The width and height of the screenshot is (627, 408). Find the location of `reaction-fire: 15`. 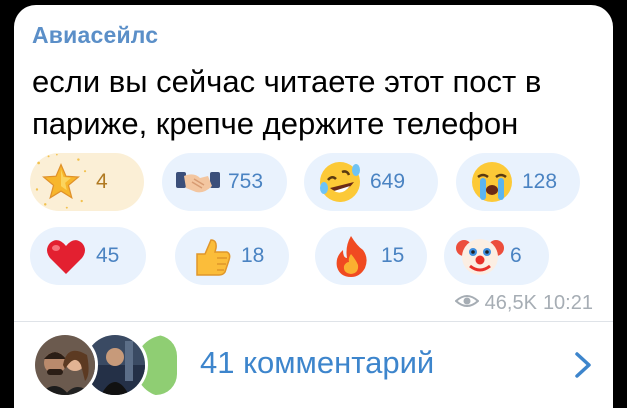

reaction-fire: 15 is located at coordinates (371, 256).